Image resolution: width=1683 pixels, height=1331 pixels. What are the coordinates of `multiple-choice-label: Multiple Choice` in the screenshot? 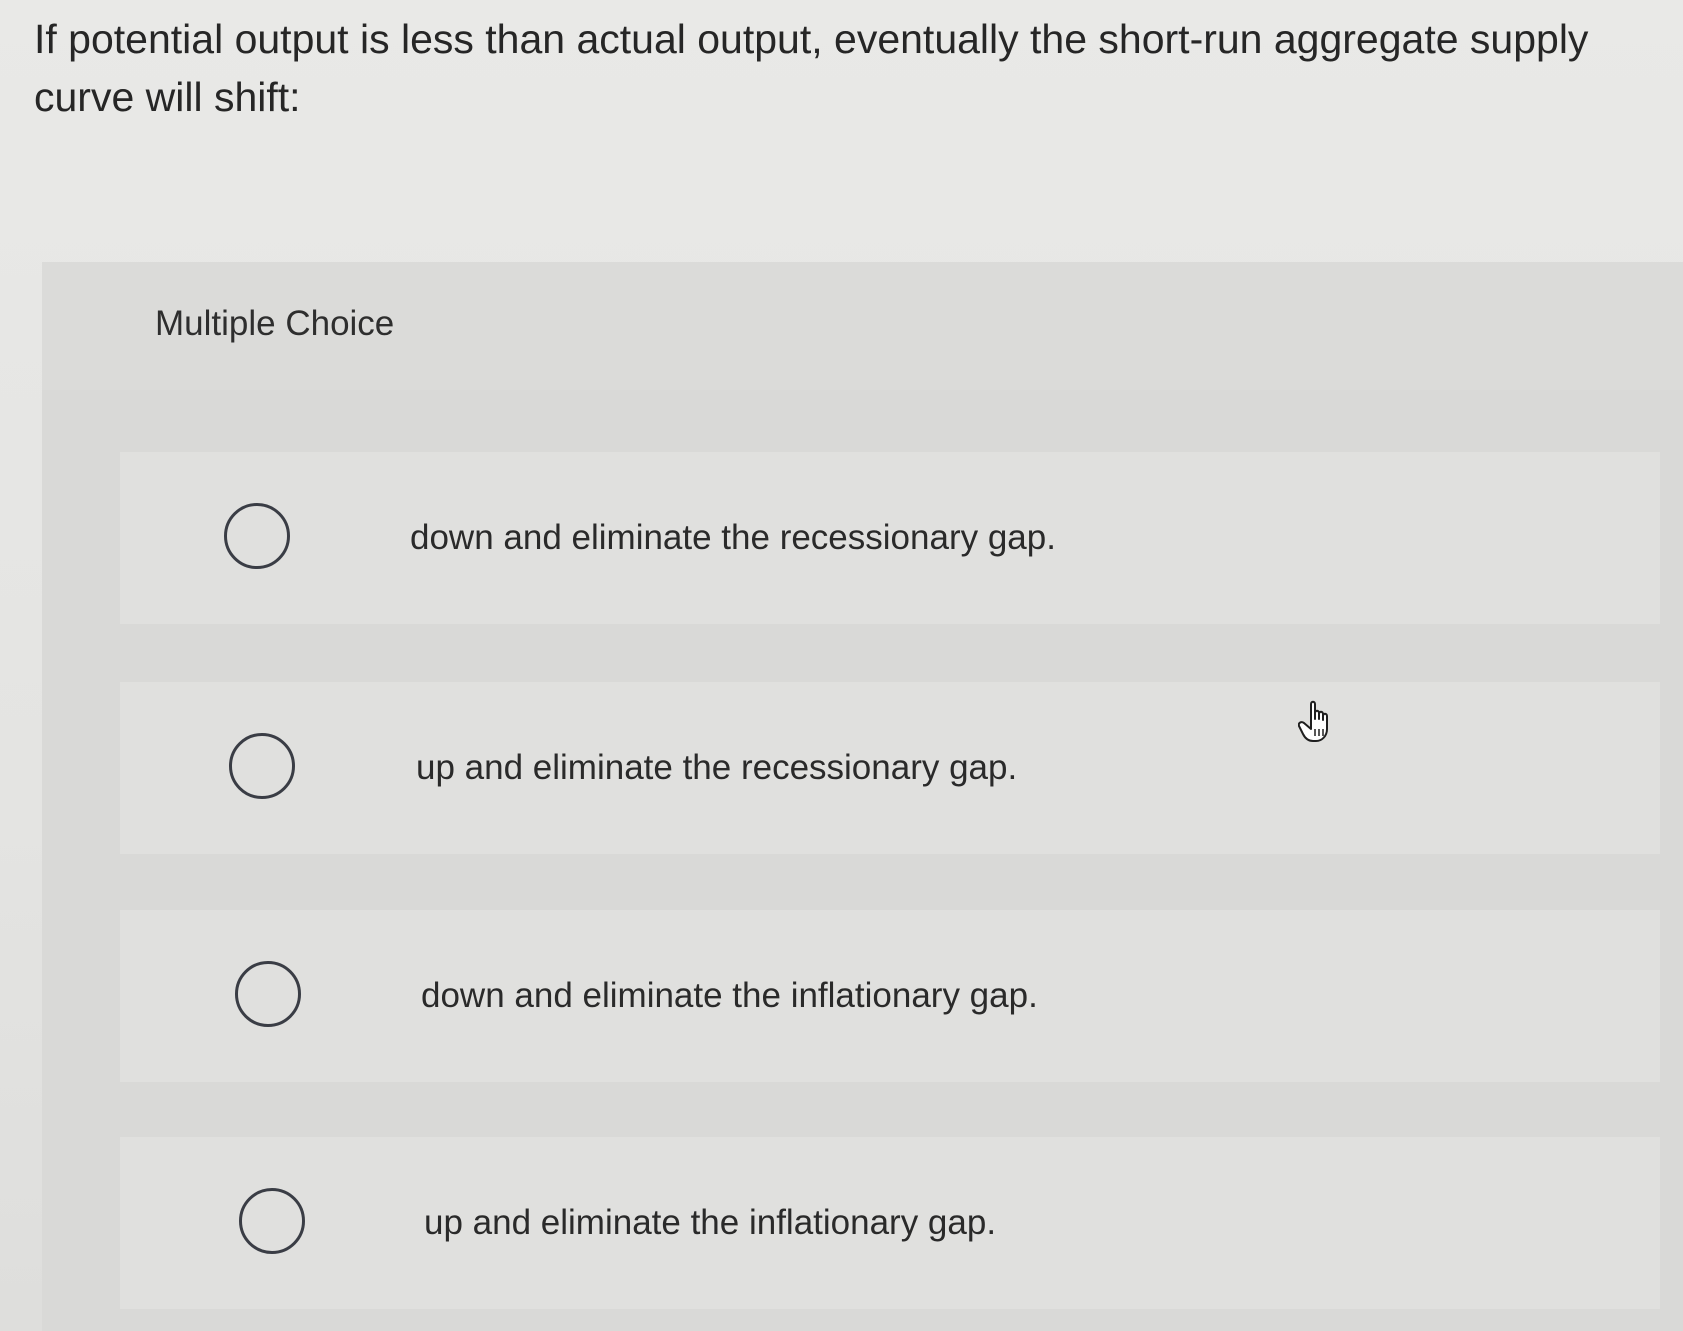 It's located at (275, 323).